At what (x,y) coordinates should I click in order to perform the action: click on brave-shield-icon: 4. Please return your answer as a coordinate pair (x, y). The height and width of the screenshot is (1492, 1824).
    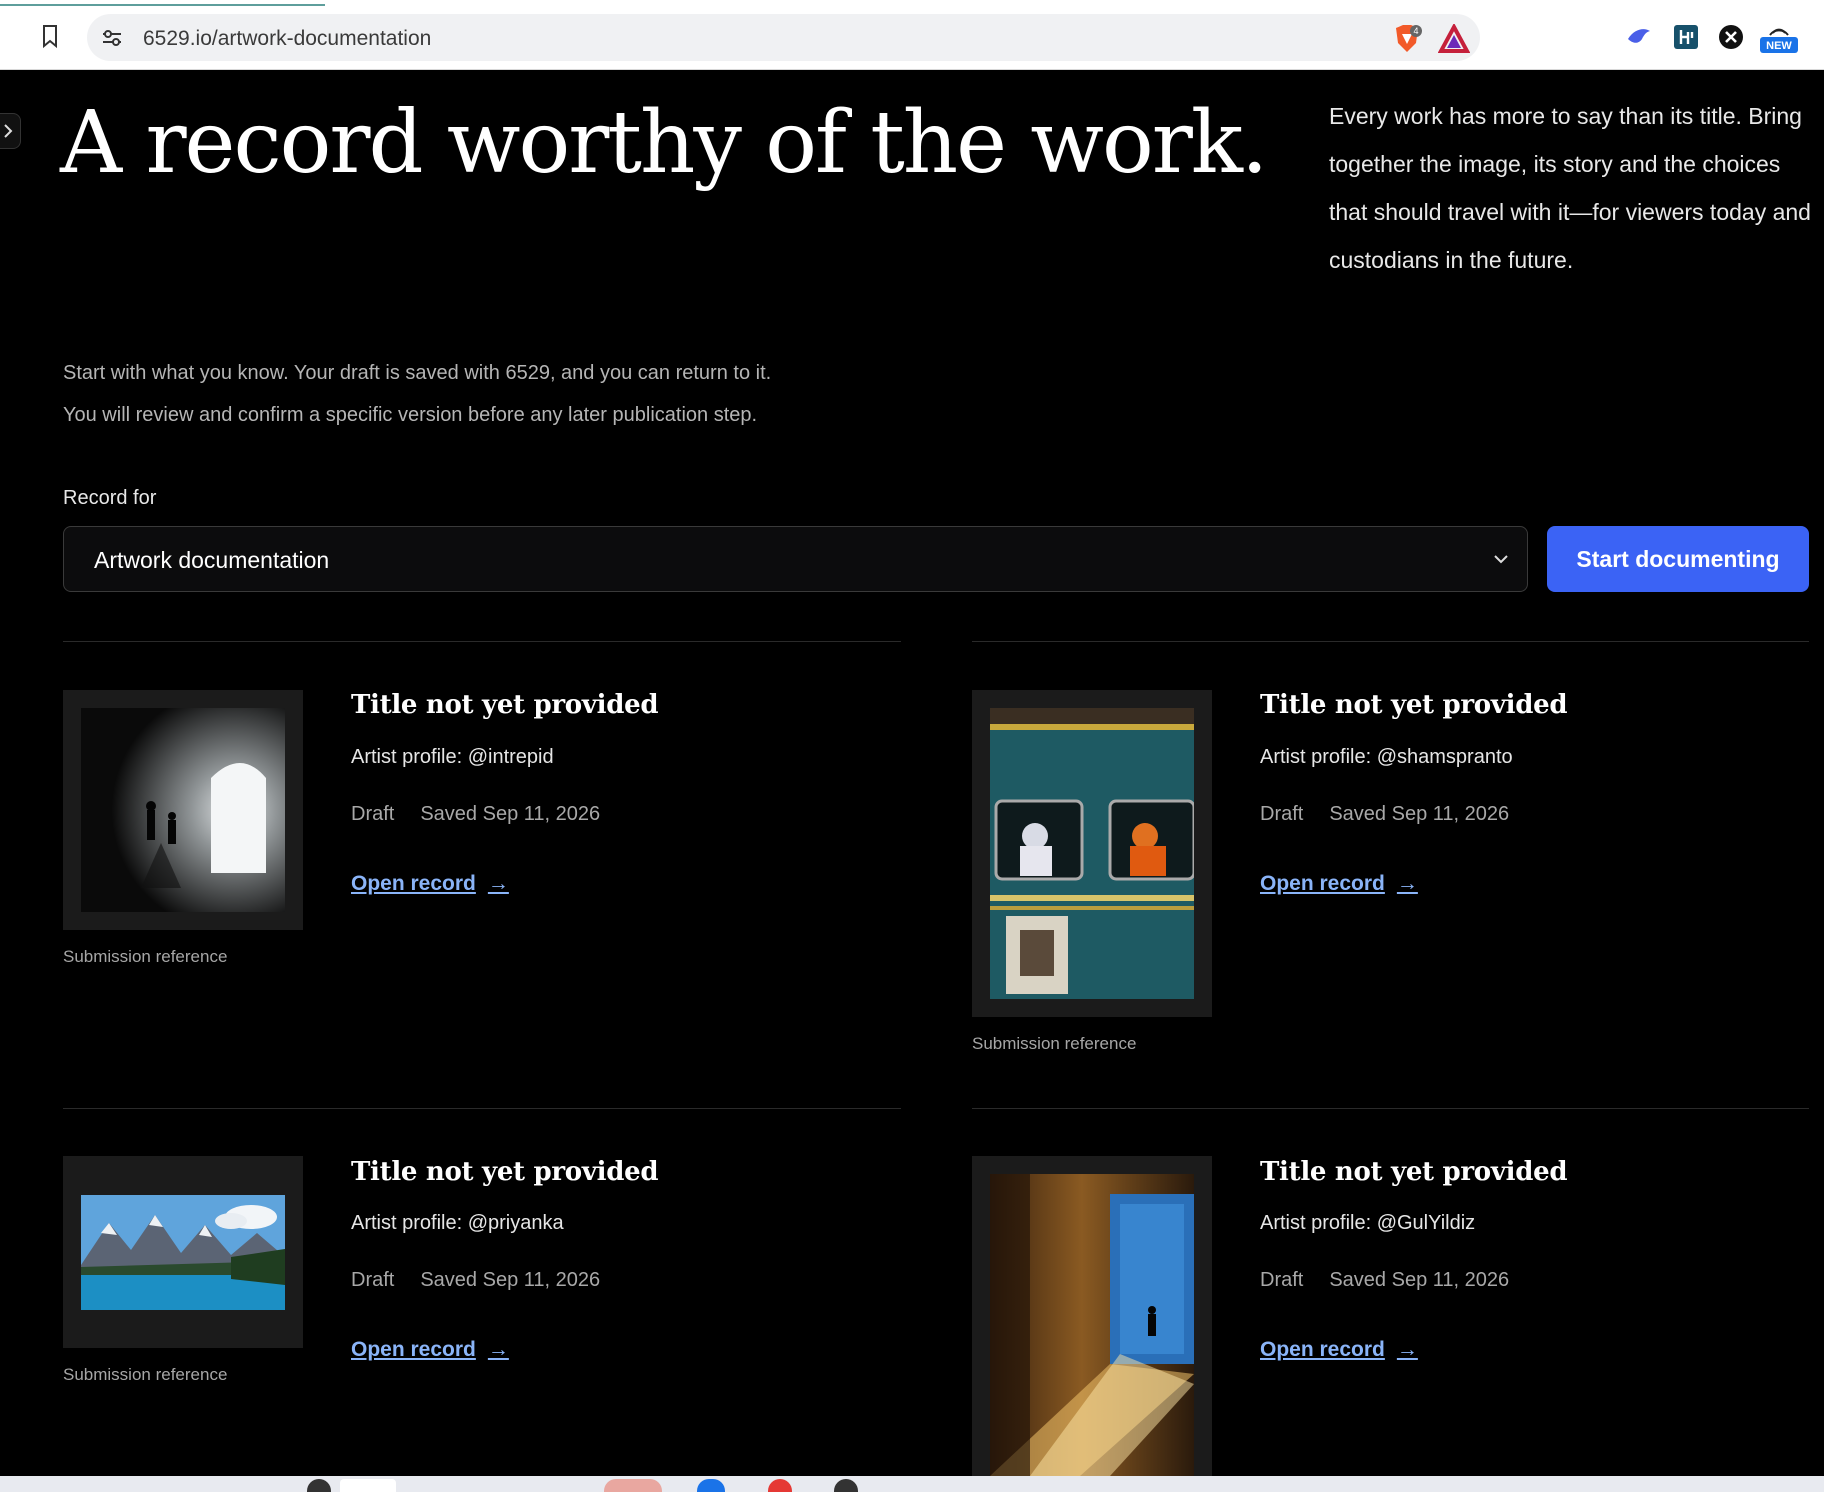
    Looking at the image, I should click on (1408, 39).